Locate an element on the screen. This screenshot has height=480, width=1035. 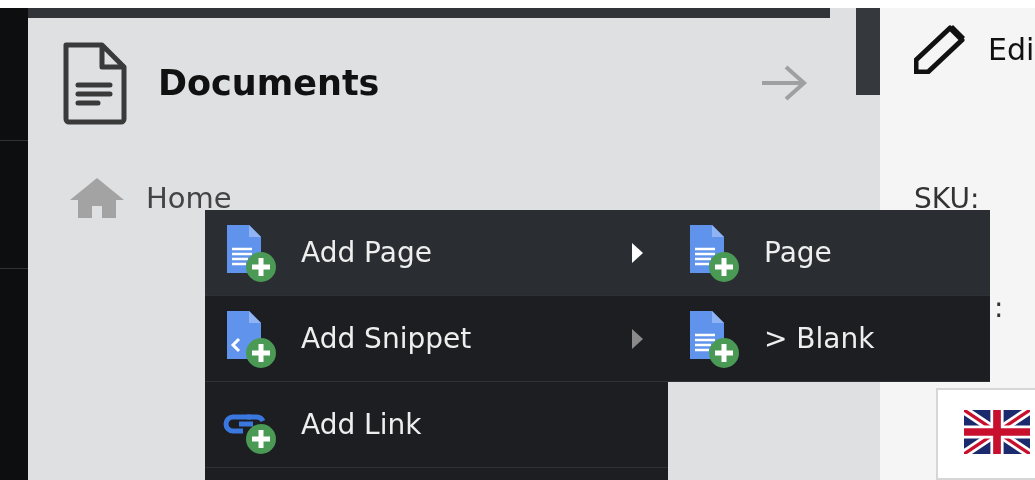
flag-icon is located at coordinates (997, 432).